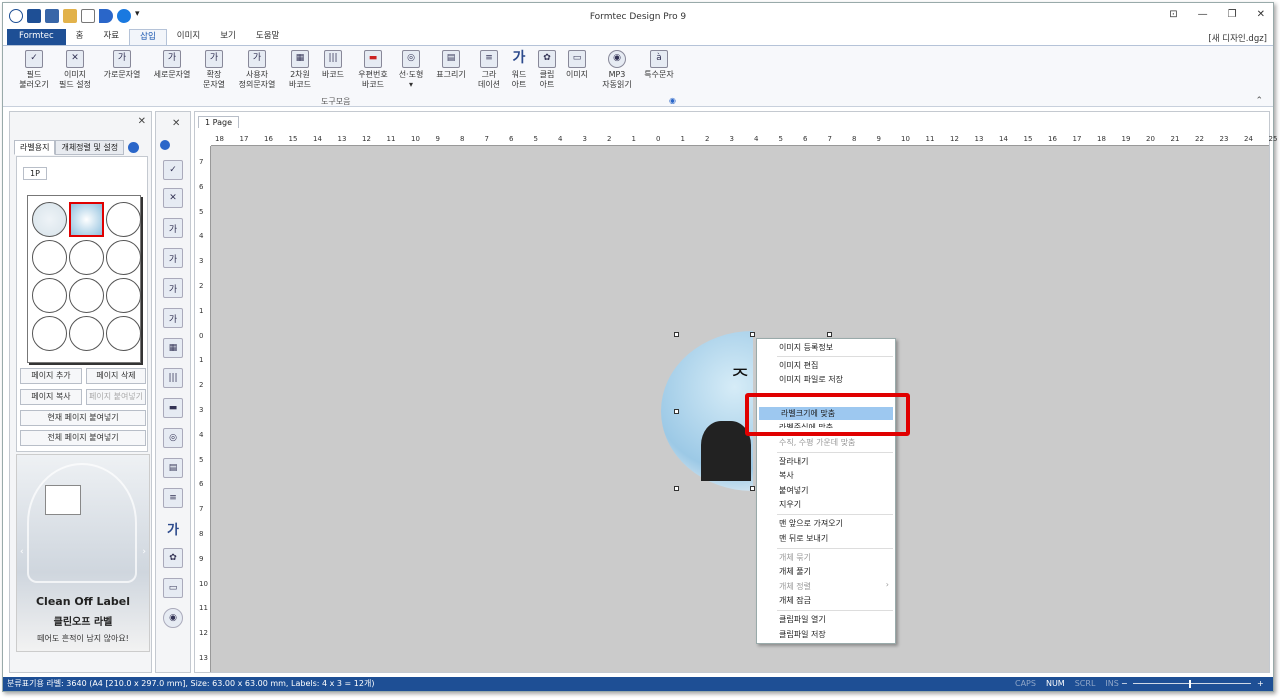  I want to click on tab-label-paper: 라벨용지, so click(35, 147).